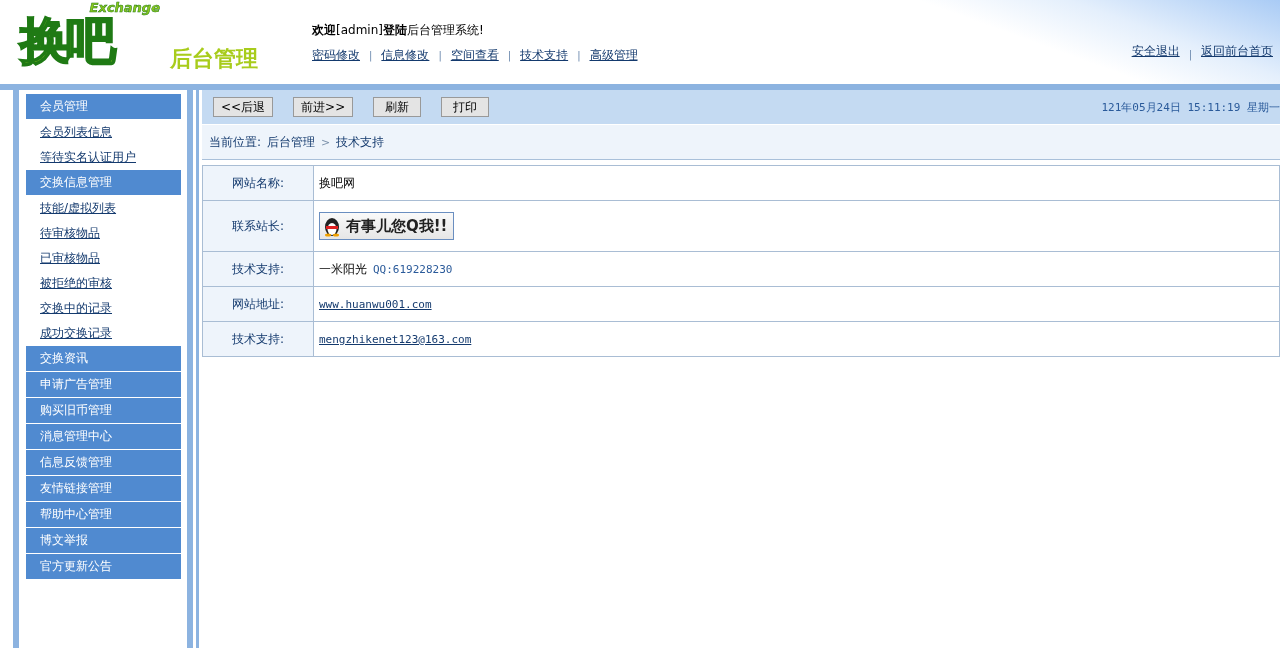 The height and width of the screenshot is (648, 1280). Describe the element at coordinates (103, 233) in the screenshot. I see `sidebar-link: 待审核物品` at that location.